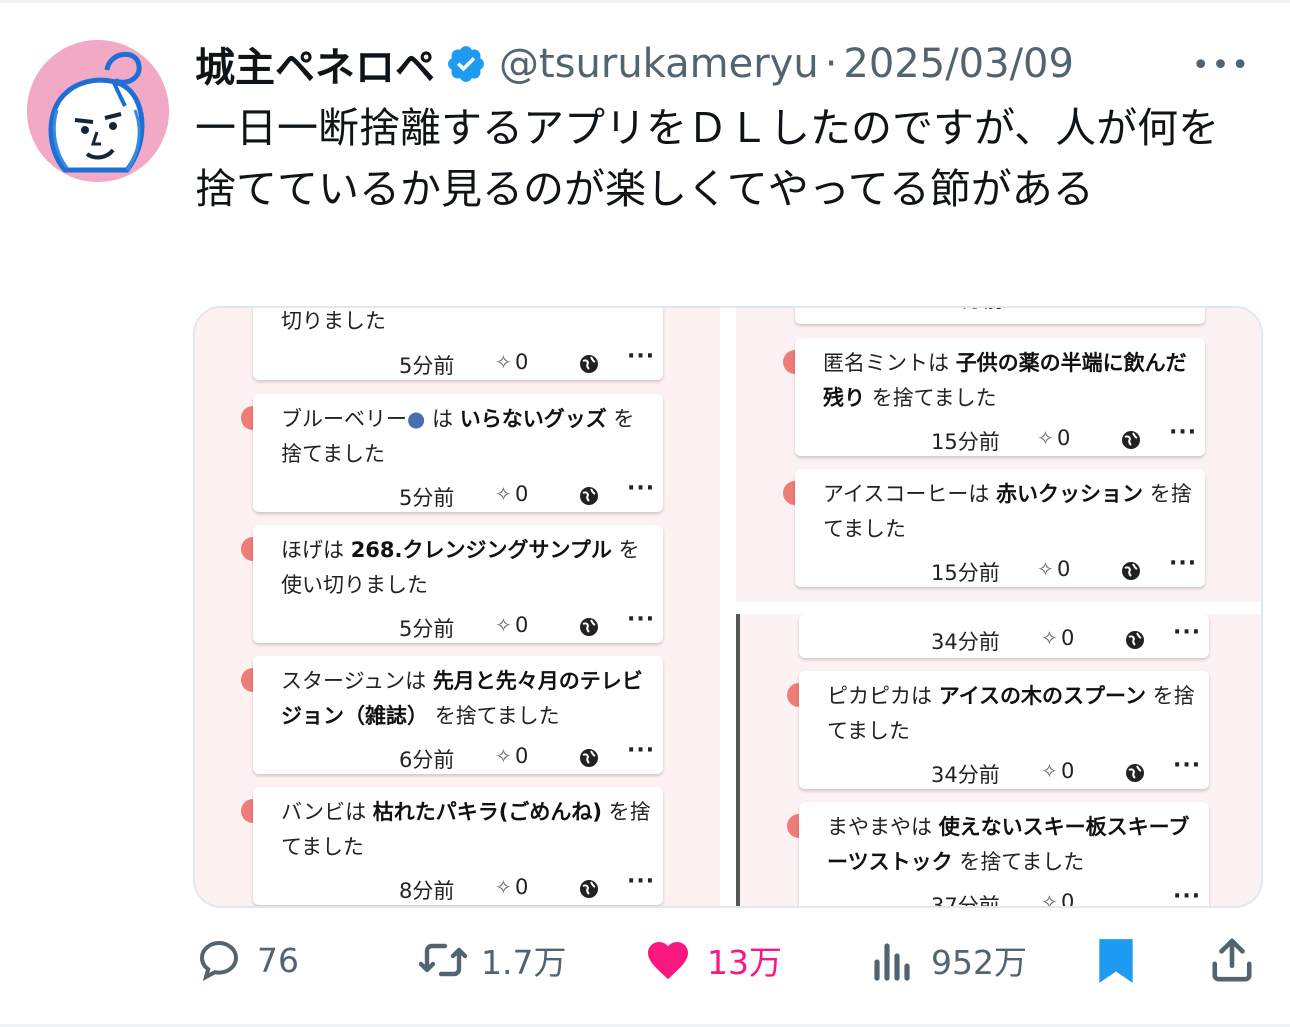 This screenshot has width=1290, height=1027. Describe the element at coordinates (427, 891) in the screenshot. I see `post-time: 8分前` at that location.